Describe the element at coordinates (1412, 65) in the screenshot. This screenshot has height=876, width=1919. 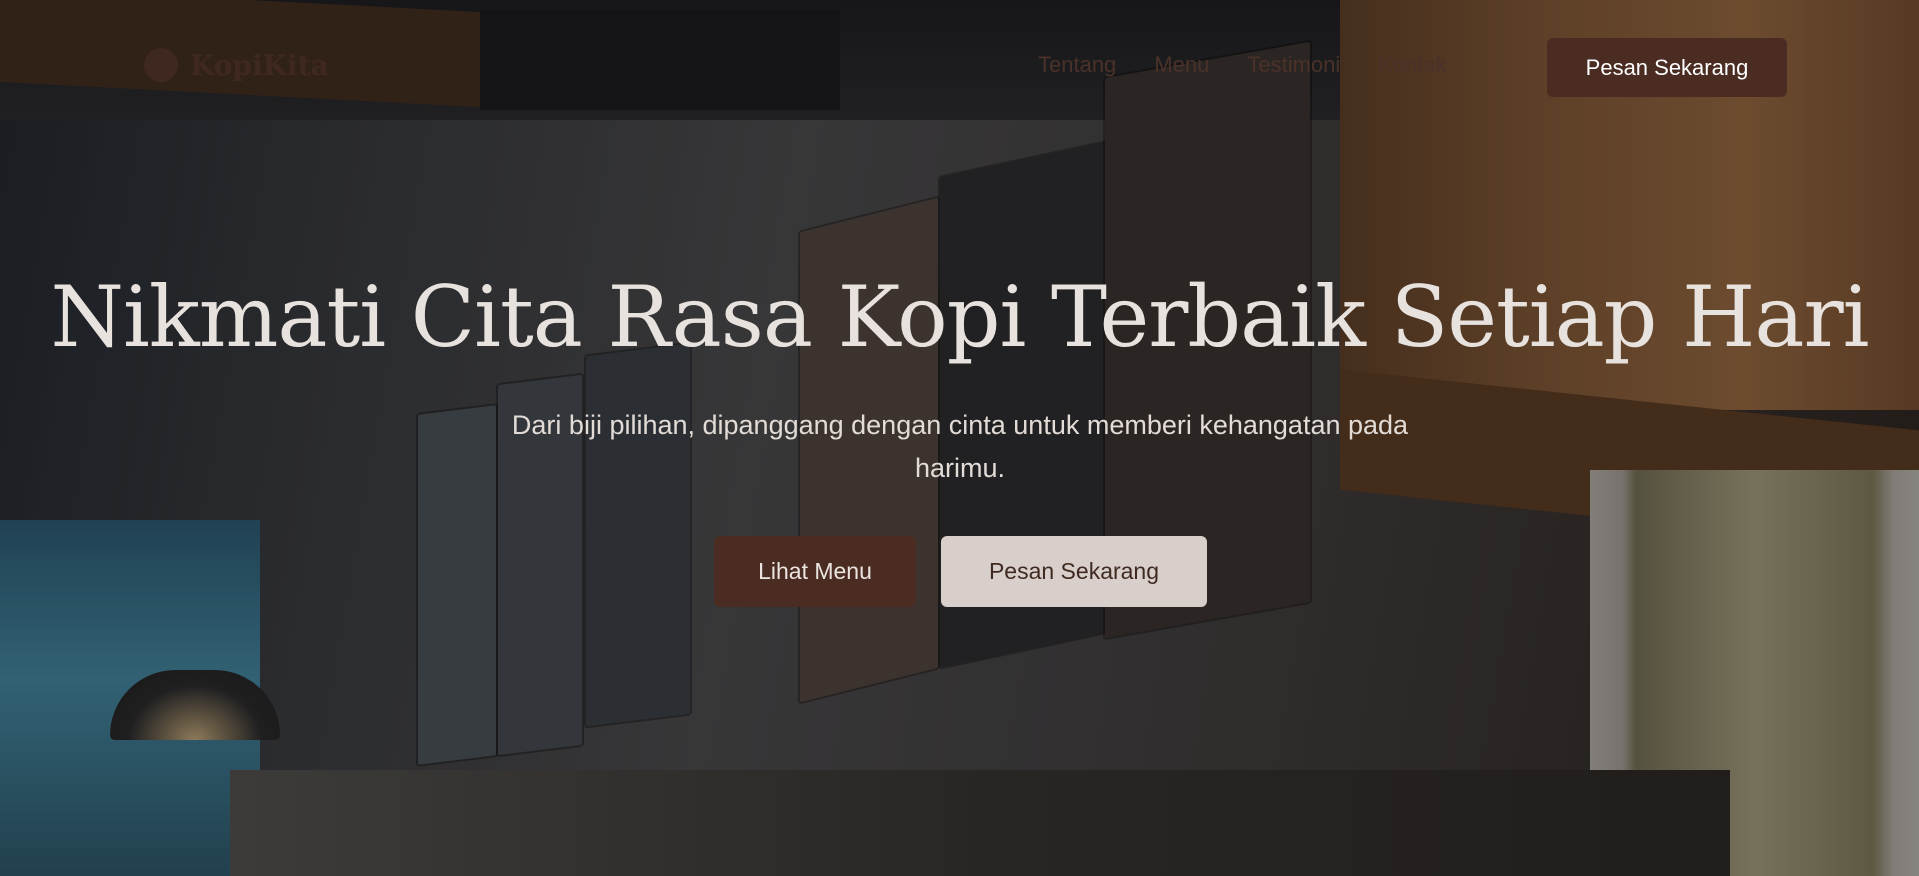
I see `nav-link-kontak: Kontak` at that location.